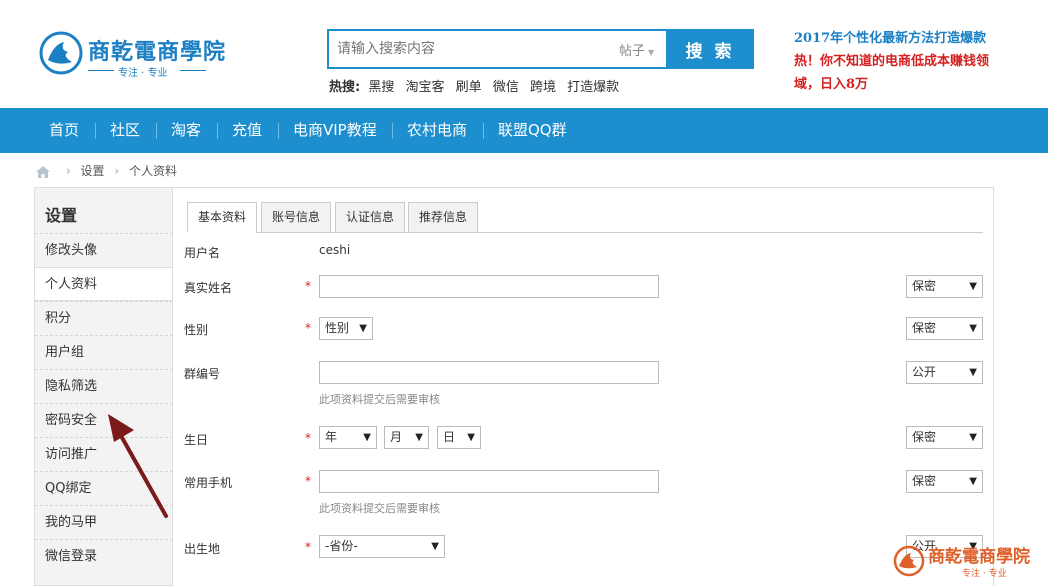 The height and width of the screenshot is (586, 1048). I want to click on logo-slogan: 专注 · 专业, so click(143, 73).